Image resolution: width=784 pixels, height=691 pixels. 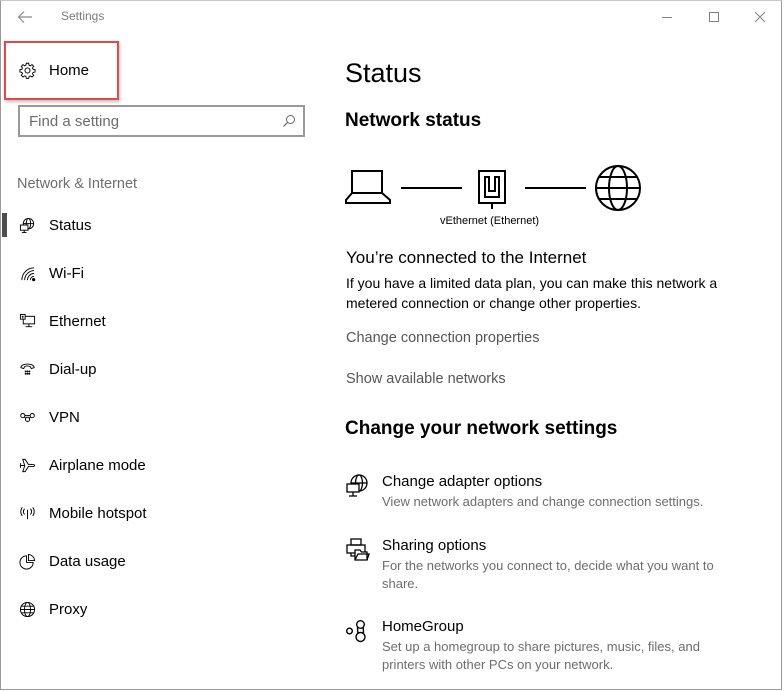 I want to click on ethernet-port-icon, so click(x=492, y=189).